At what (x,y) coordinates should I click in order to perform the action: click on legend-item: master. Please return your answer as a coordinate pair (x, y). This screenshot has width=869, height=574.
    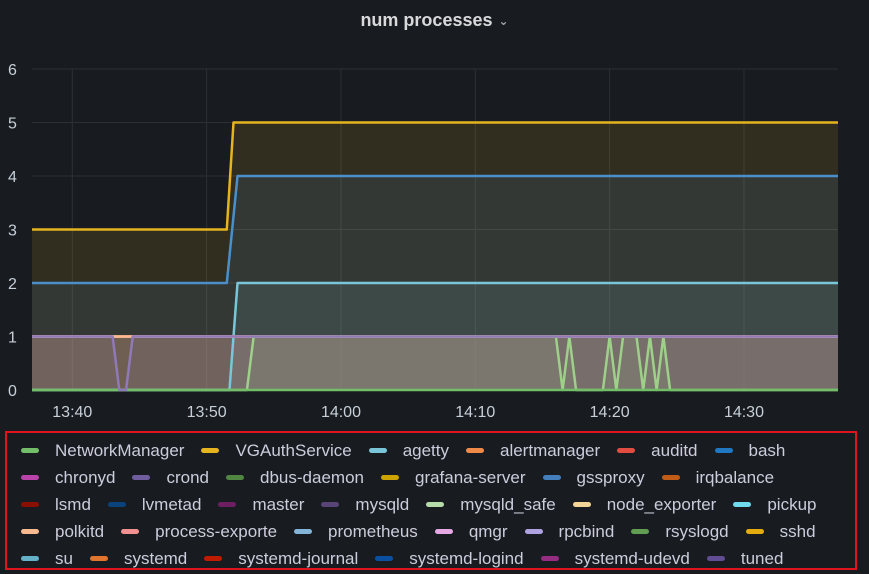
    Looking at the image, I should click on (261, 505).